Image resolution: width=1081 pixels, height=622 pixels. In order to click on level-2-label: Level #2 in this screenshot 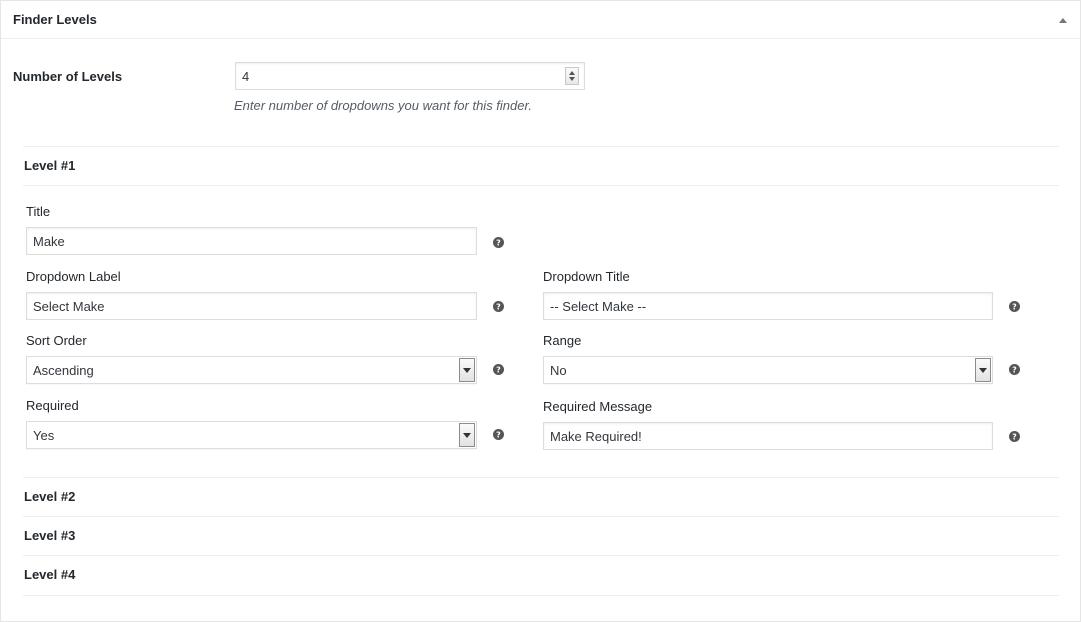, I will do `click(50, 496)`.